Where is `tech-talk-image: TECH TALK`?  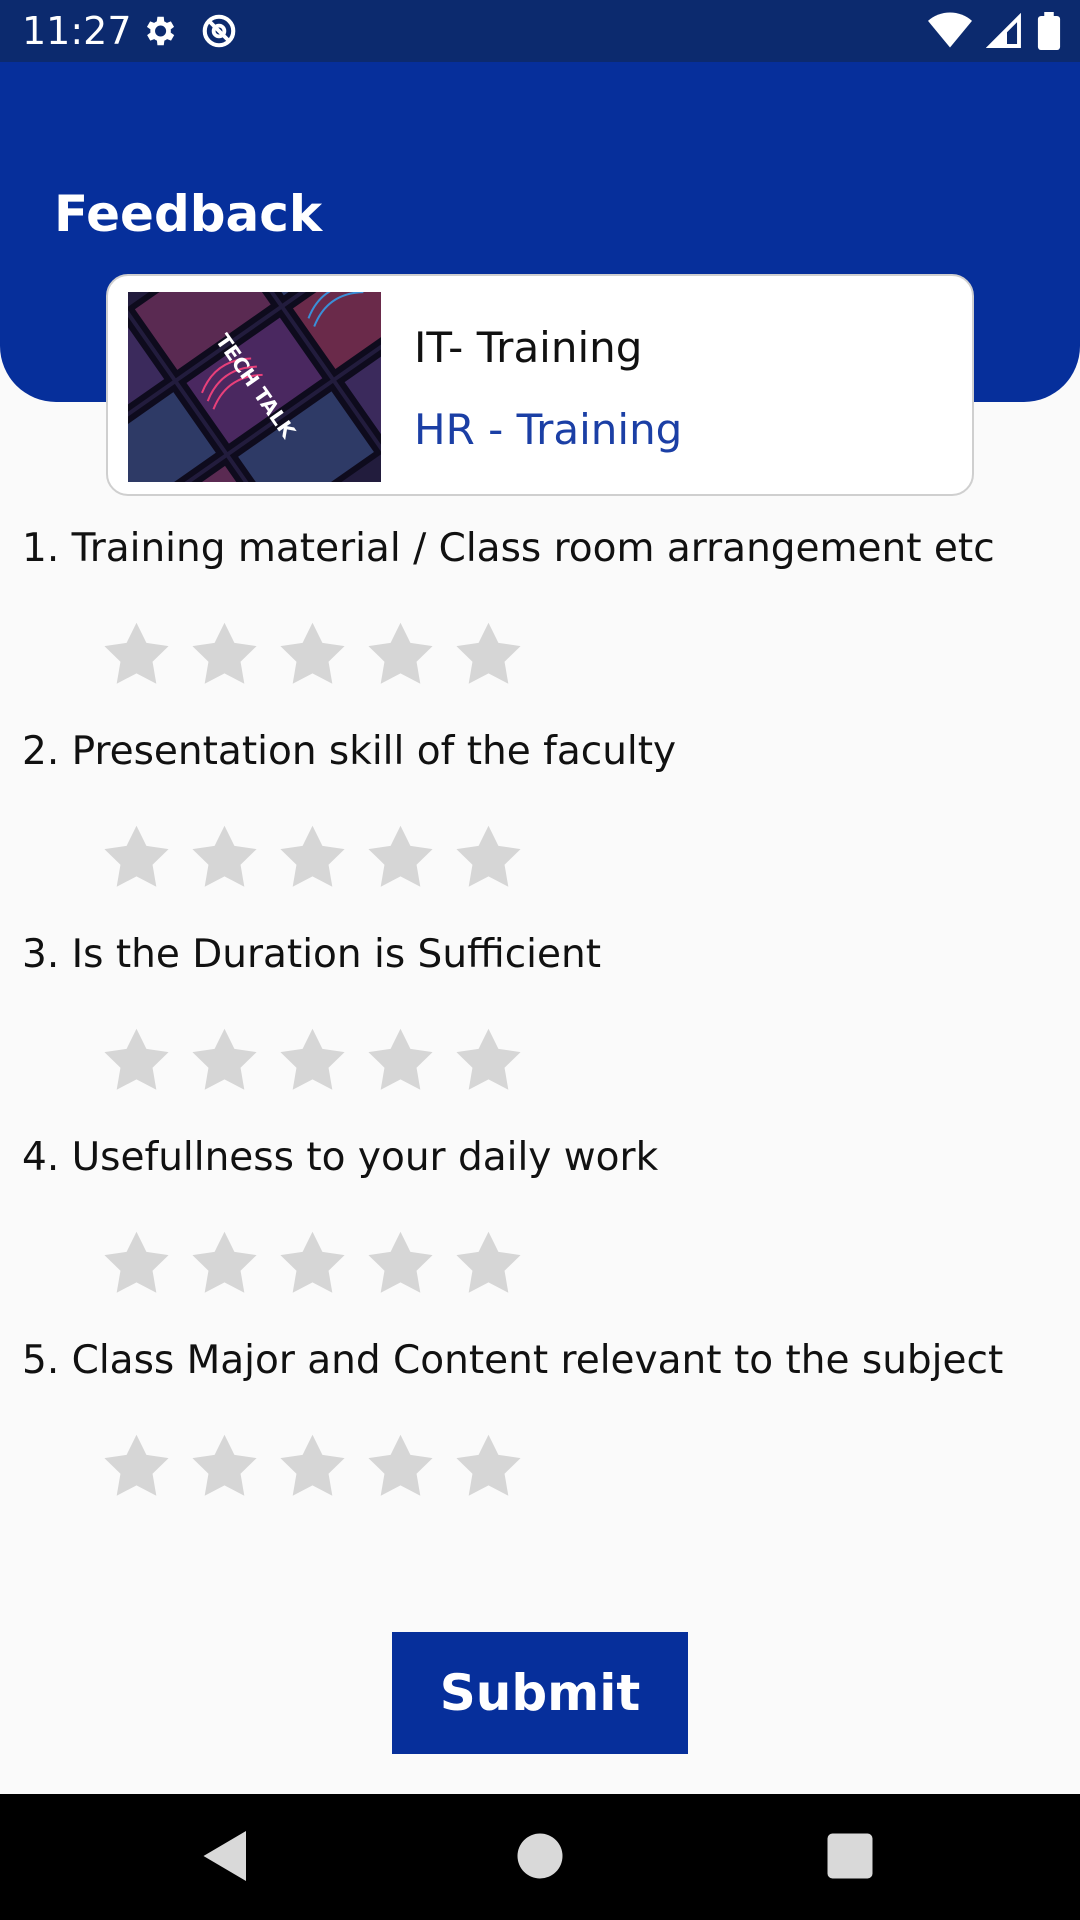
tech-talk-image: TECH TALK is located at coordinates (254, 387).